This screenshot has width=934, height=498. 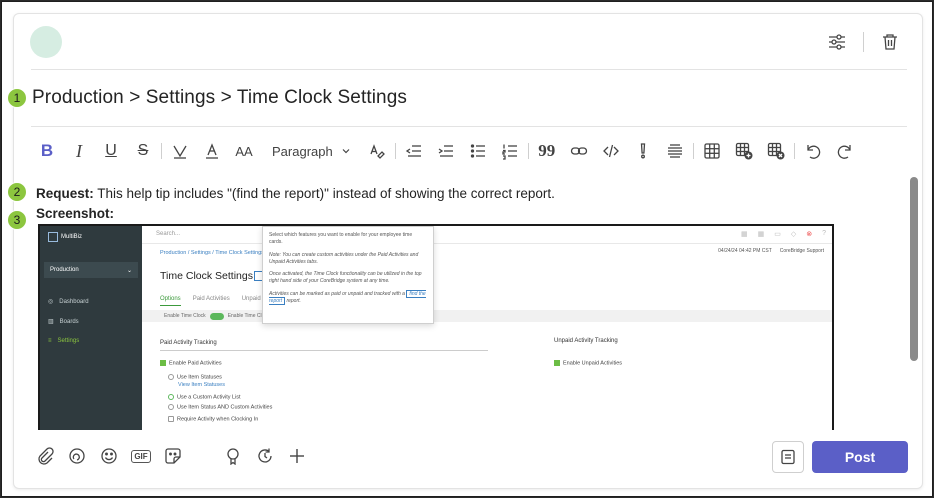 What do you see at coordinates (487, 316) in the screenshot?
I see `enable-strip: Enable Time Clock Enable Time Cl` at bounding box center [487, 316].